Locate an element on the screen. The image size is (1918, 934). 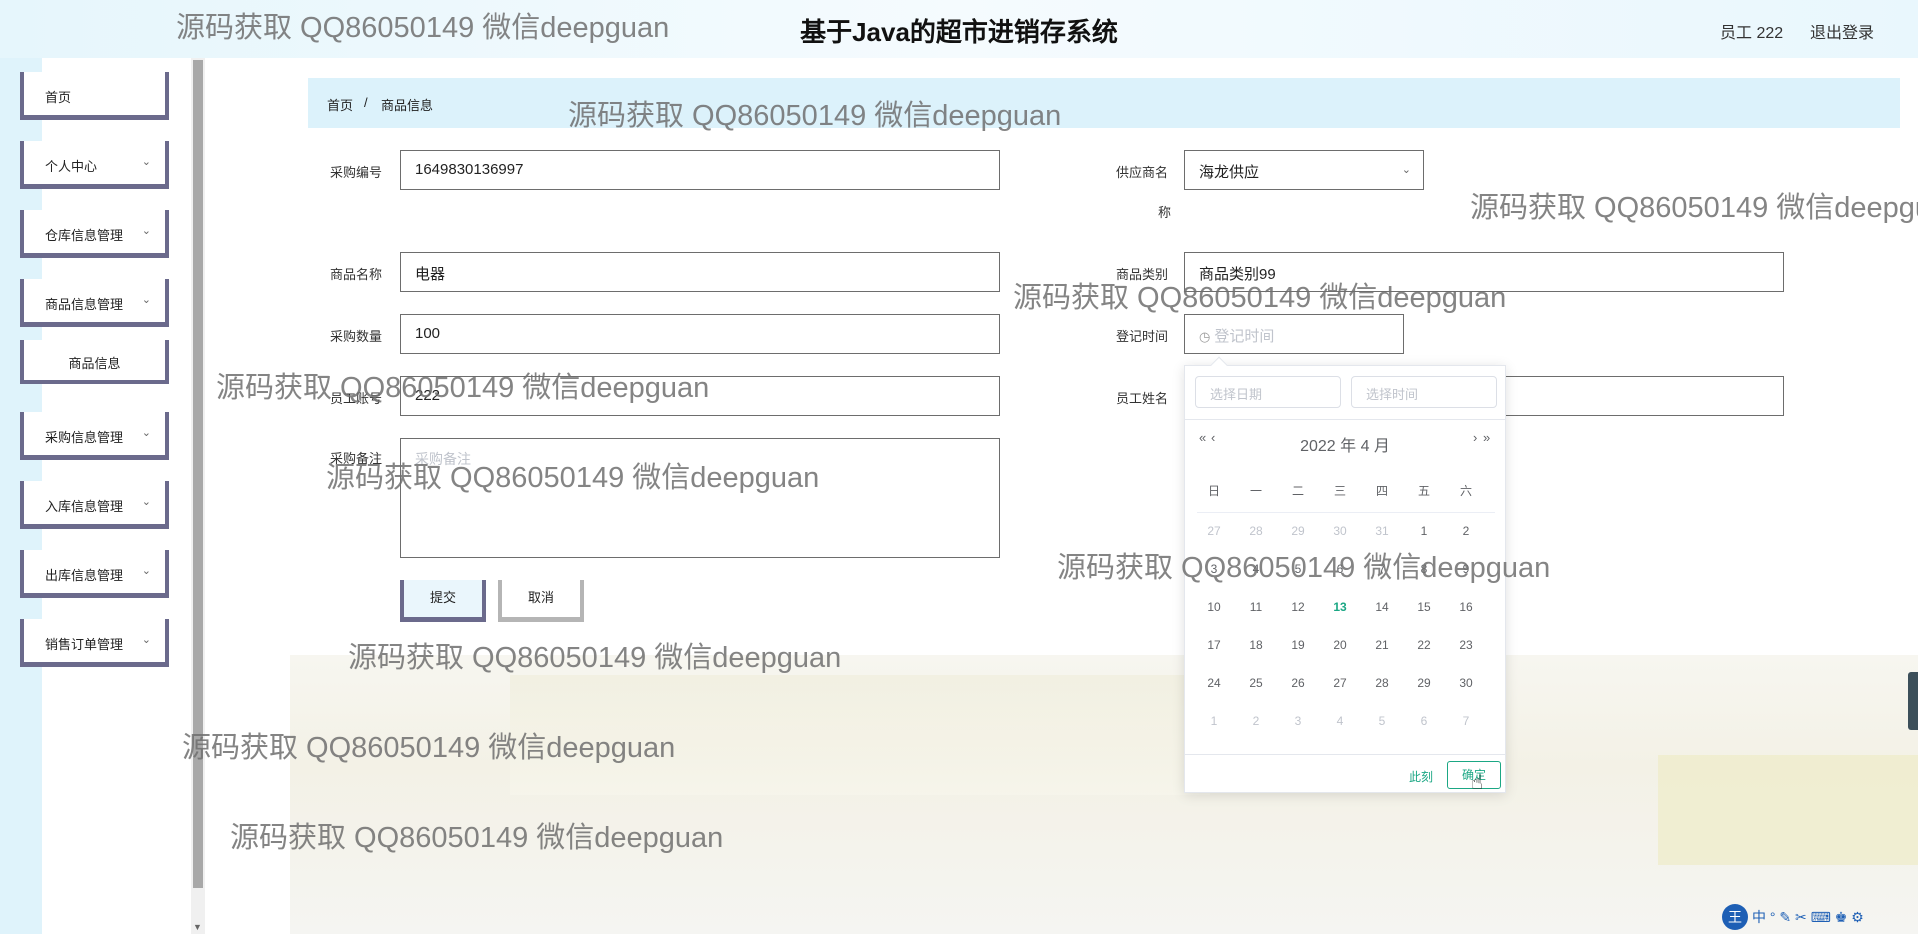
calendar-day: 18 is located at coordinates (1256, 645).